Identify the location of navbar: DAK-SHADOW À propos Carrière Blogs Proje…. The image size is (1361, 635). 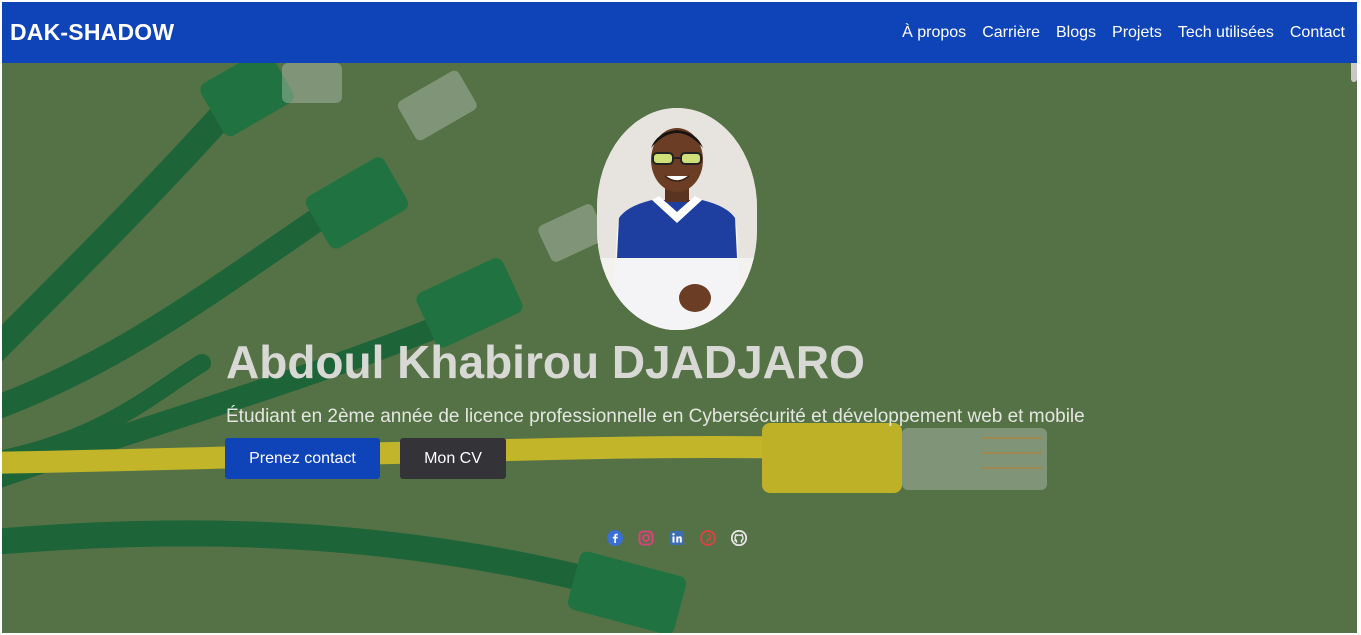
(679, 32).